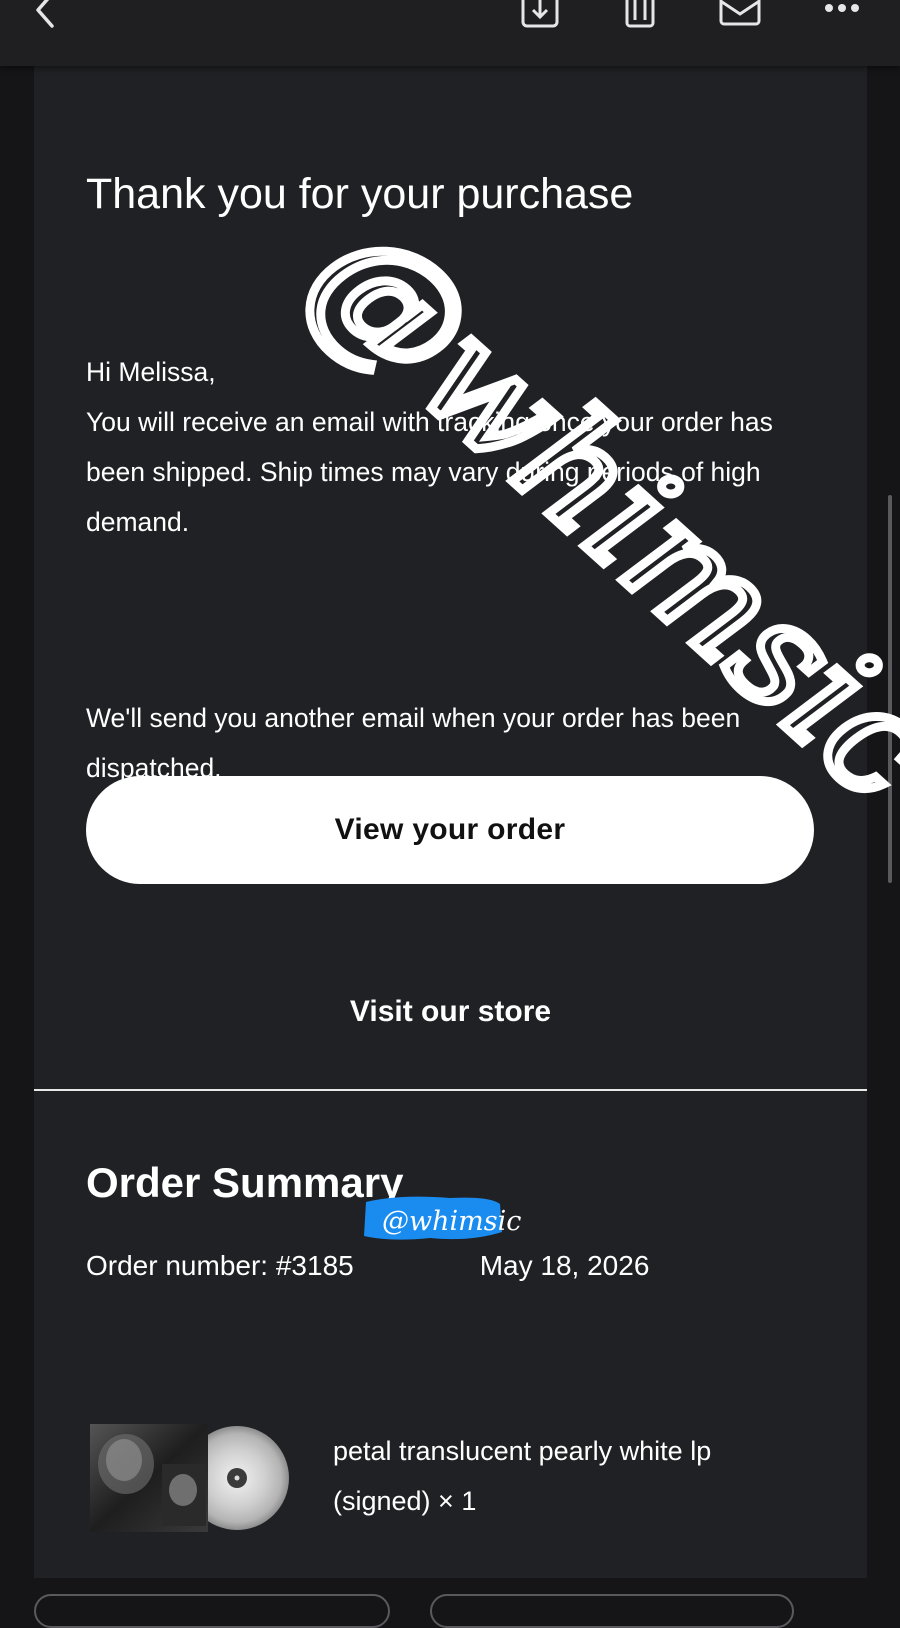  I want to click on scrollbar, so click(890, 689).